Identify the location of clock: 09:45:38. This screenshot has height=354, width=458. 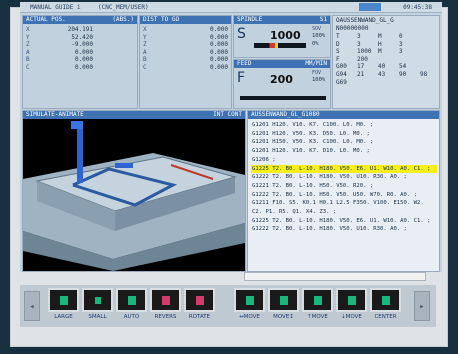
(417, 7).